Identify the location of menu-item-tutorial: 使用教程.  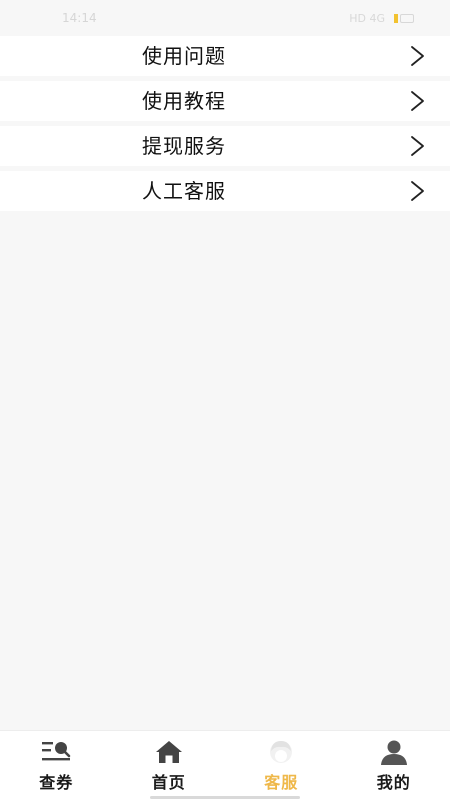
(225, 101).